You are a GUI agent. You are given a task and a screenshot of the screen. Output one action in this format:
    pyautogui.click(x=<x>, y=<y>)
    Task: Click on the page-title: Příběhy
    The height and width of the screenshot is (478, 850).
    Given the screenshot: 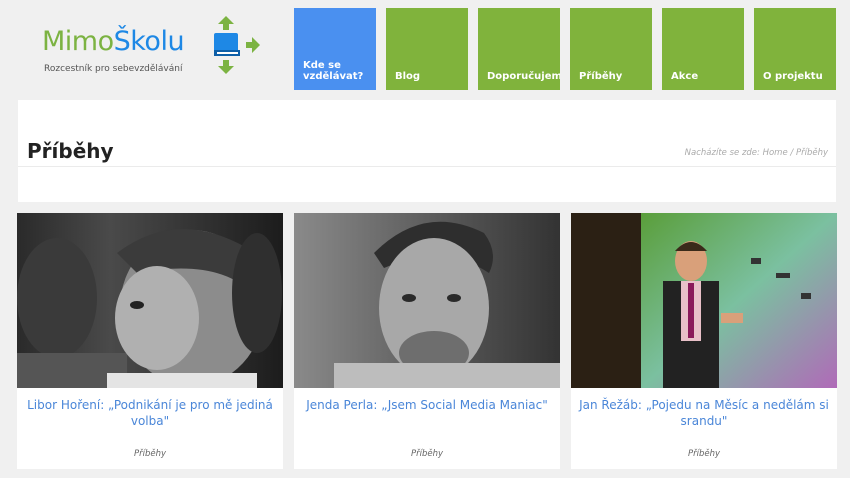 What is the action you would take?
    pyautogui.click(x=70, y=151)
    